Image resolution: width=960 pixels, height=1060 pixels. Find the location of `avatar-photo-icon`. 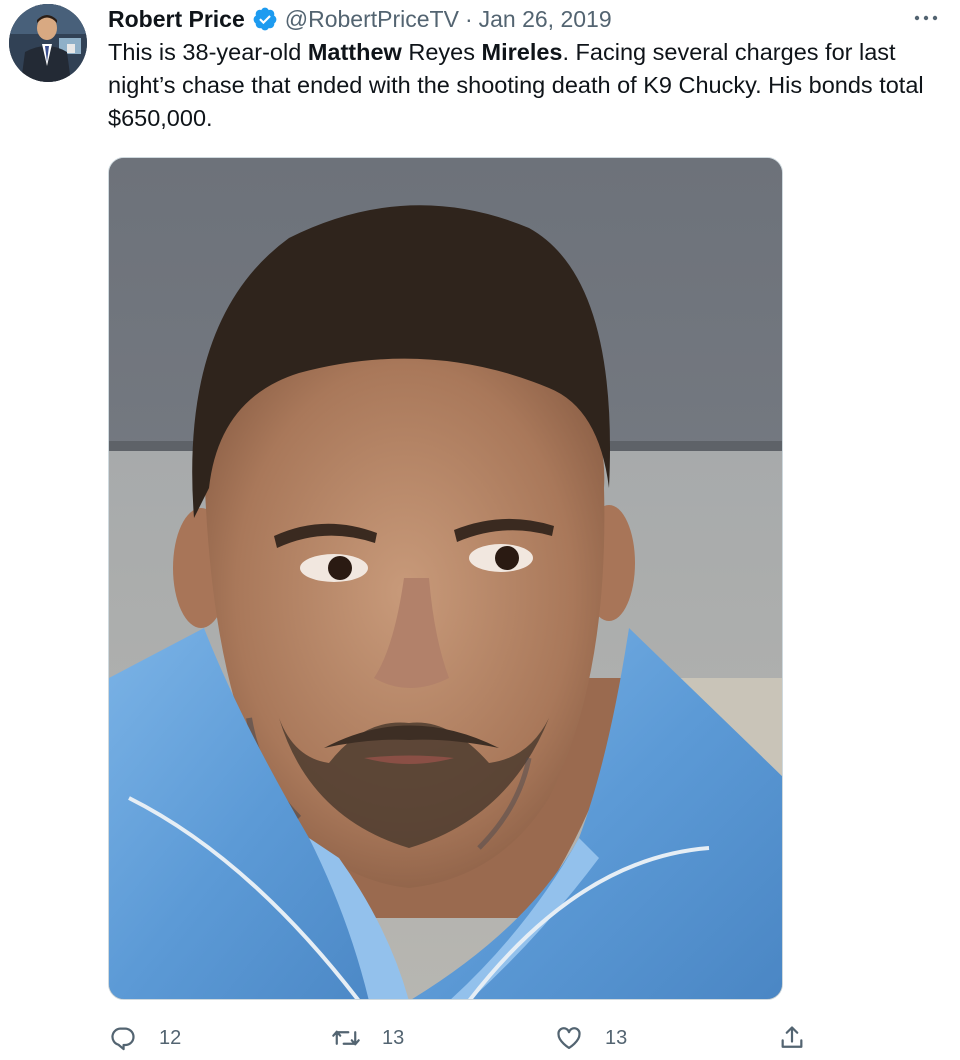

avatar-photo-icon is located at coordinates (48, 43).